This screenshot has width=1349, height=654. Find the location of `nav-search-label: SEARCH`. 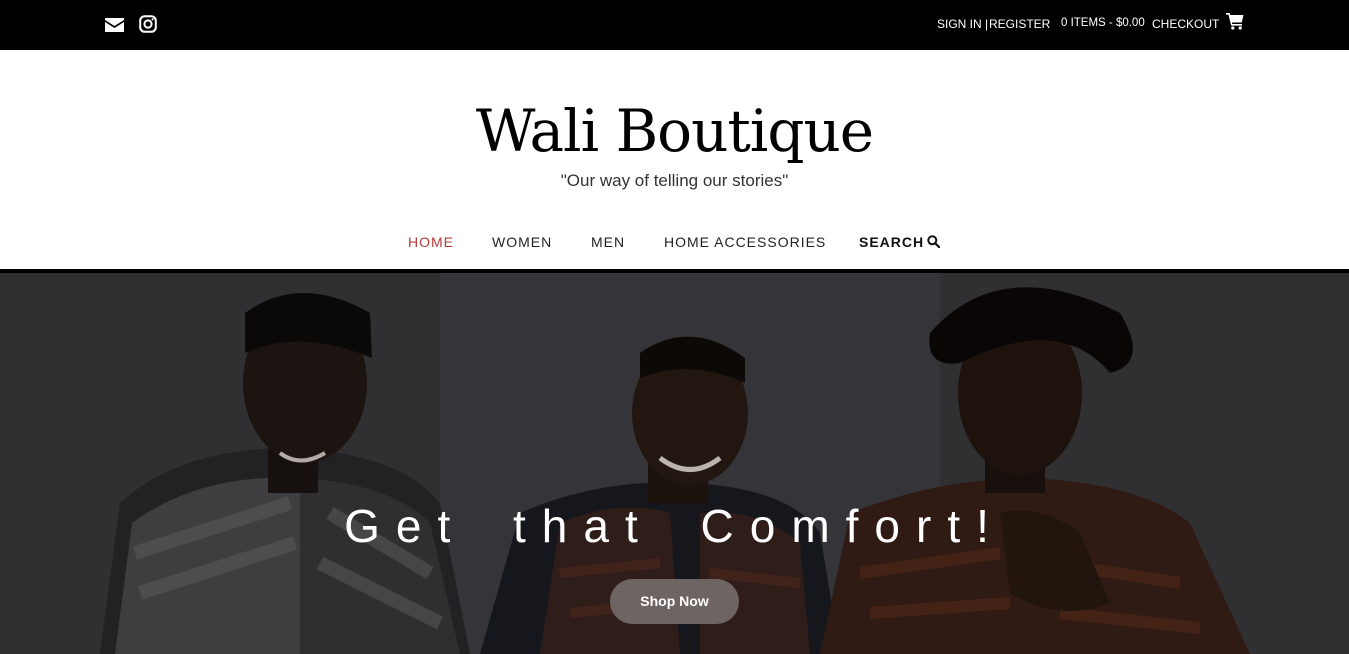

nav-search-label: SEARCH is located at coordinates (892, 242).